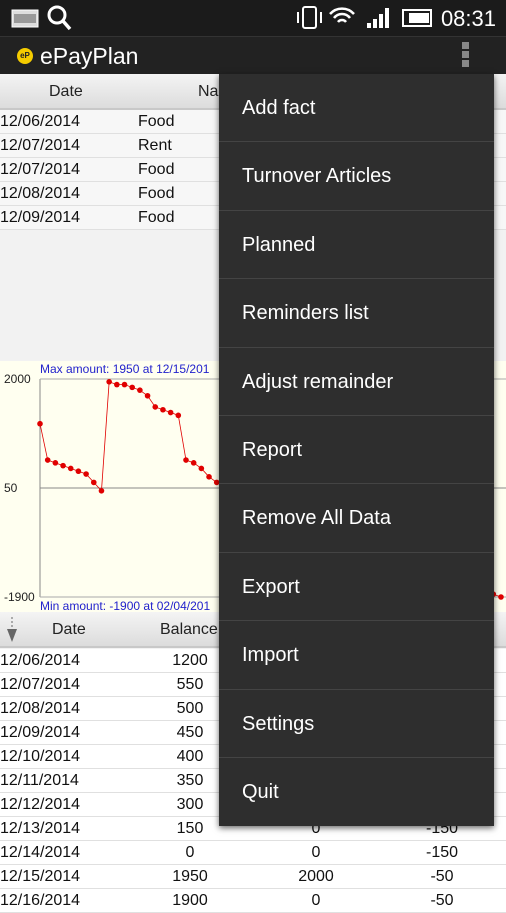 This screenshot has height=913, width=506. What do you see at coordinates (190, 900) in the screenshot?
I see `cell-value: 1900` at bounding box center [190, 900].